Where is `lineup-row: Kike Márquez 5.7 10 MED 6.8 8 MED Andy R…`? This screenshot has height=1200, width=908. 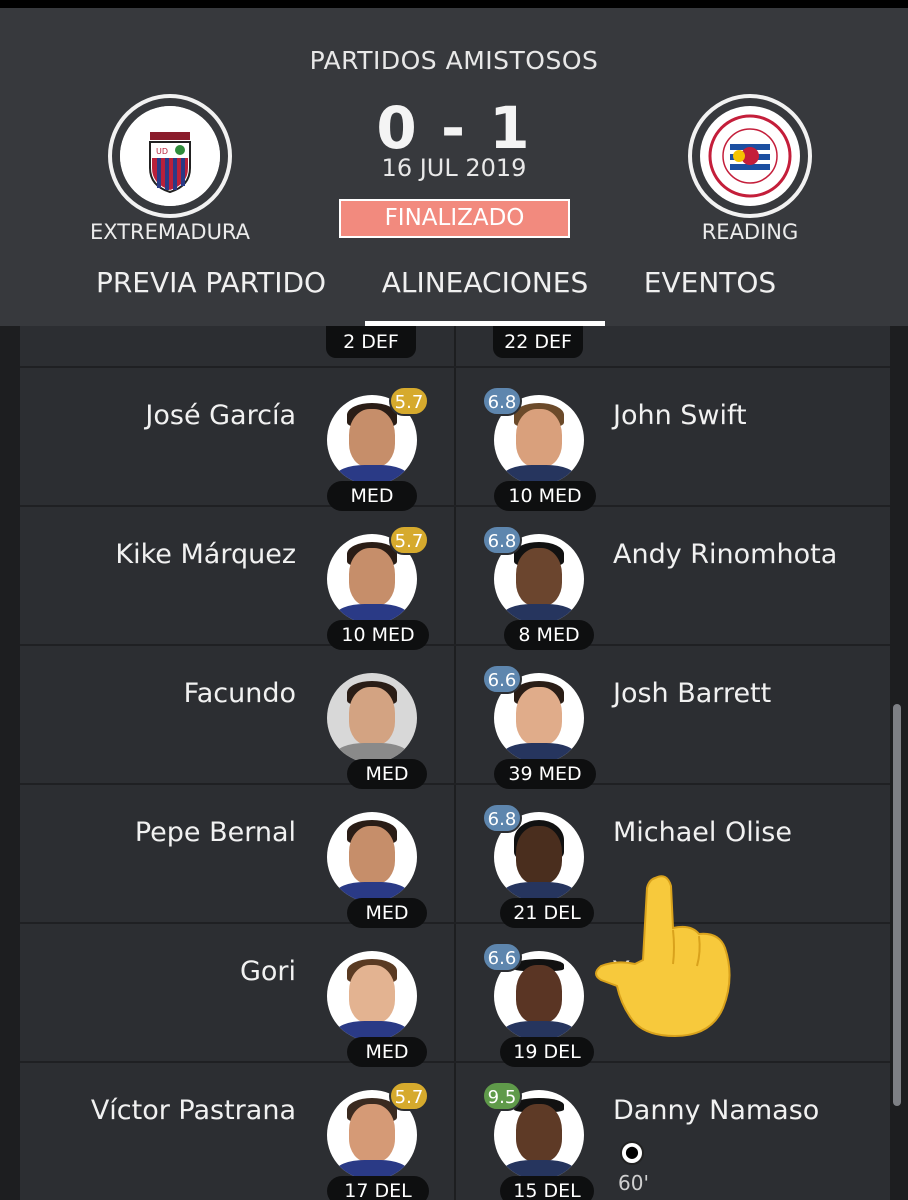 lineup-row: Kike Márquez 5.7 10 MED 6.8 8 MED Andy R… is located at coordinates (455, 578).